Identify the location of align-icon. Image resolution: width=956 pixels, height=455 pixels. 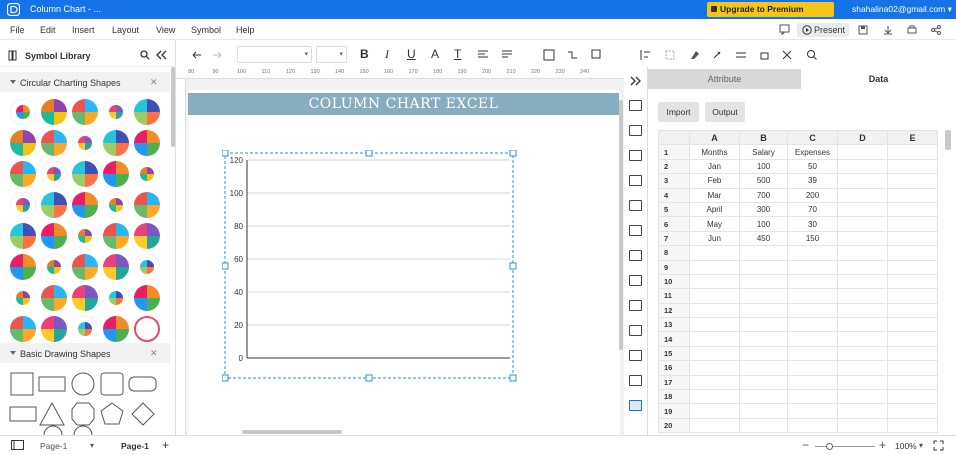
(483, 54).